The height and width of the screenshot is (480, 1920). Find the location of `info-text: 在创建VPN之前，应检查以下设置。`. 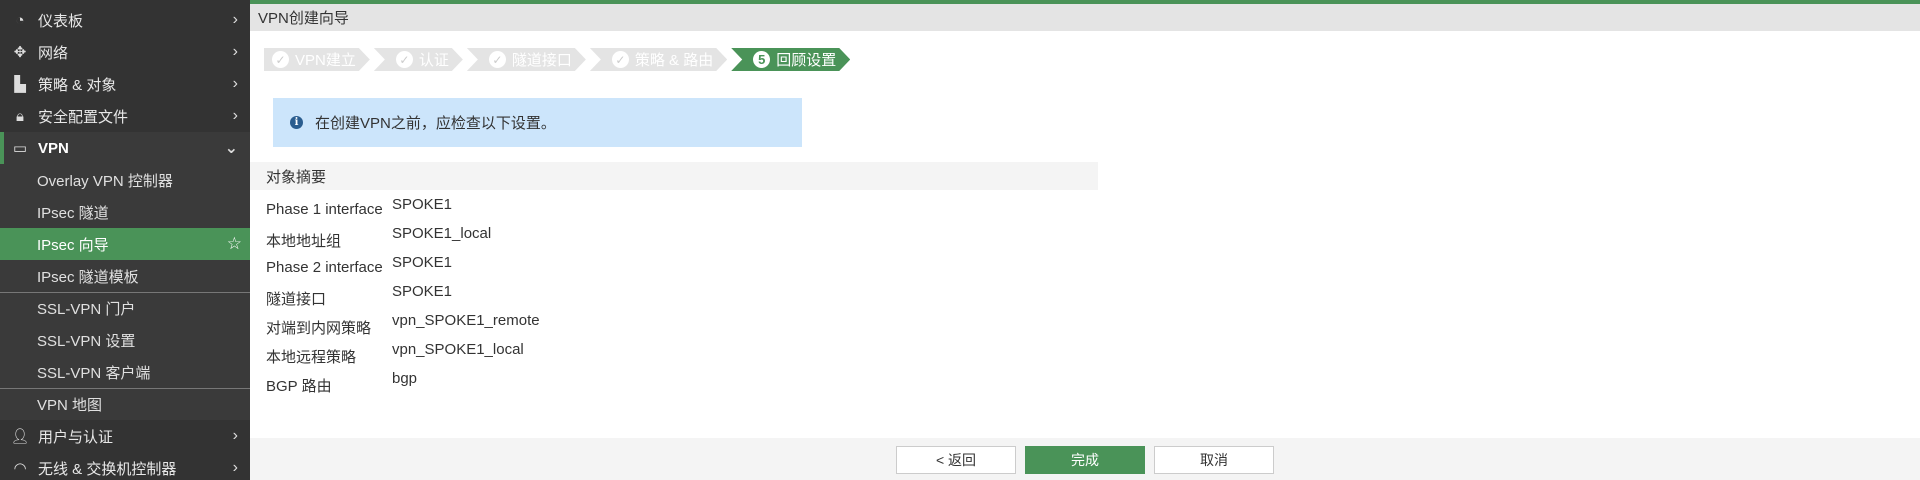

info-text: 在创建VPN之前，应检查以下设置。 is located at coordinates (435, 123).